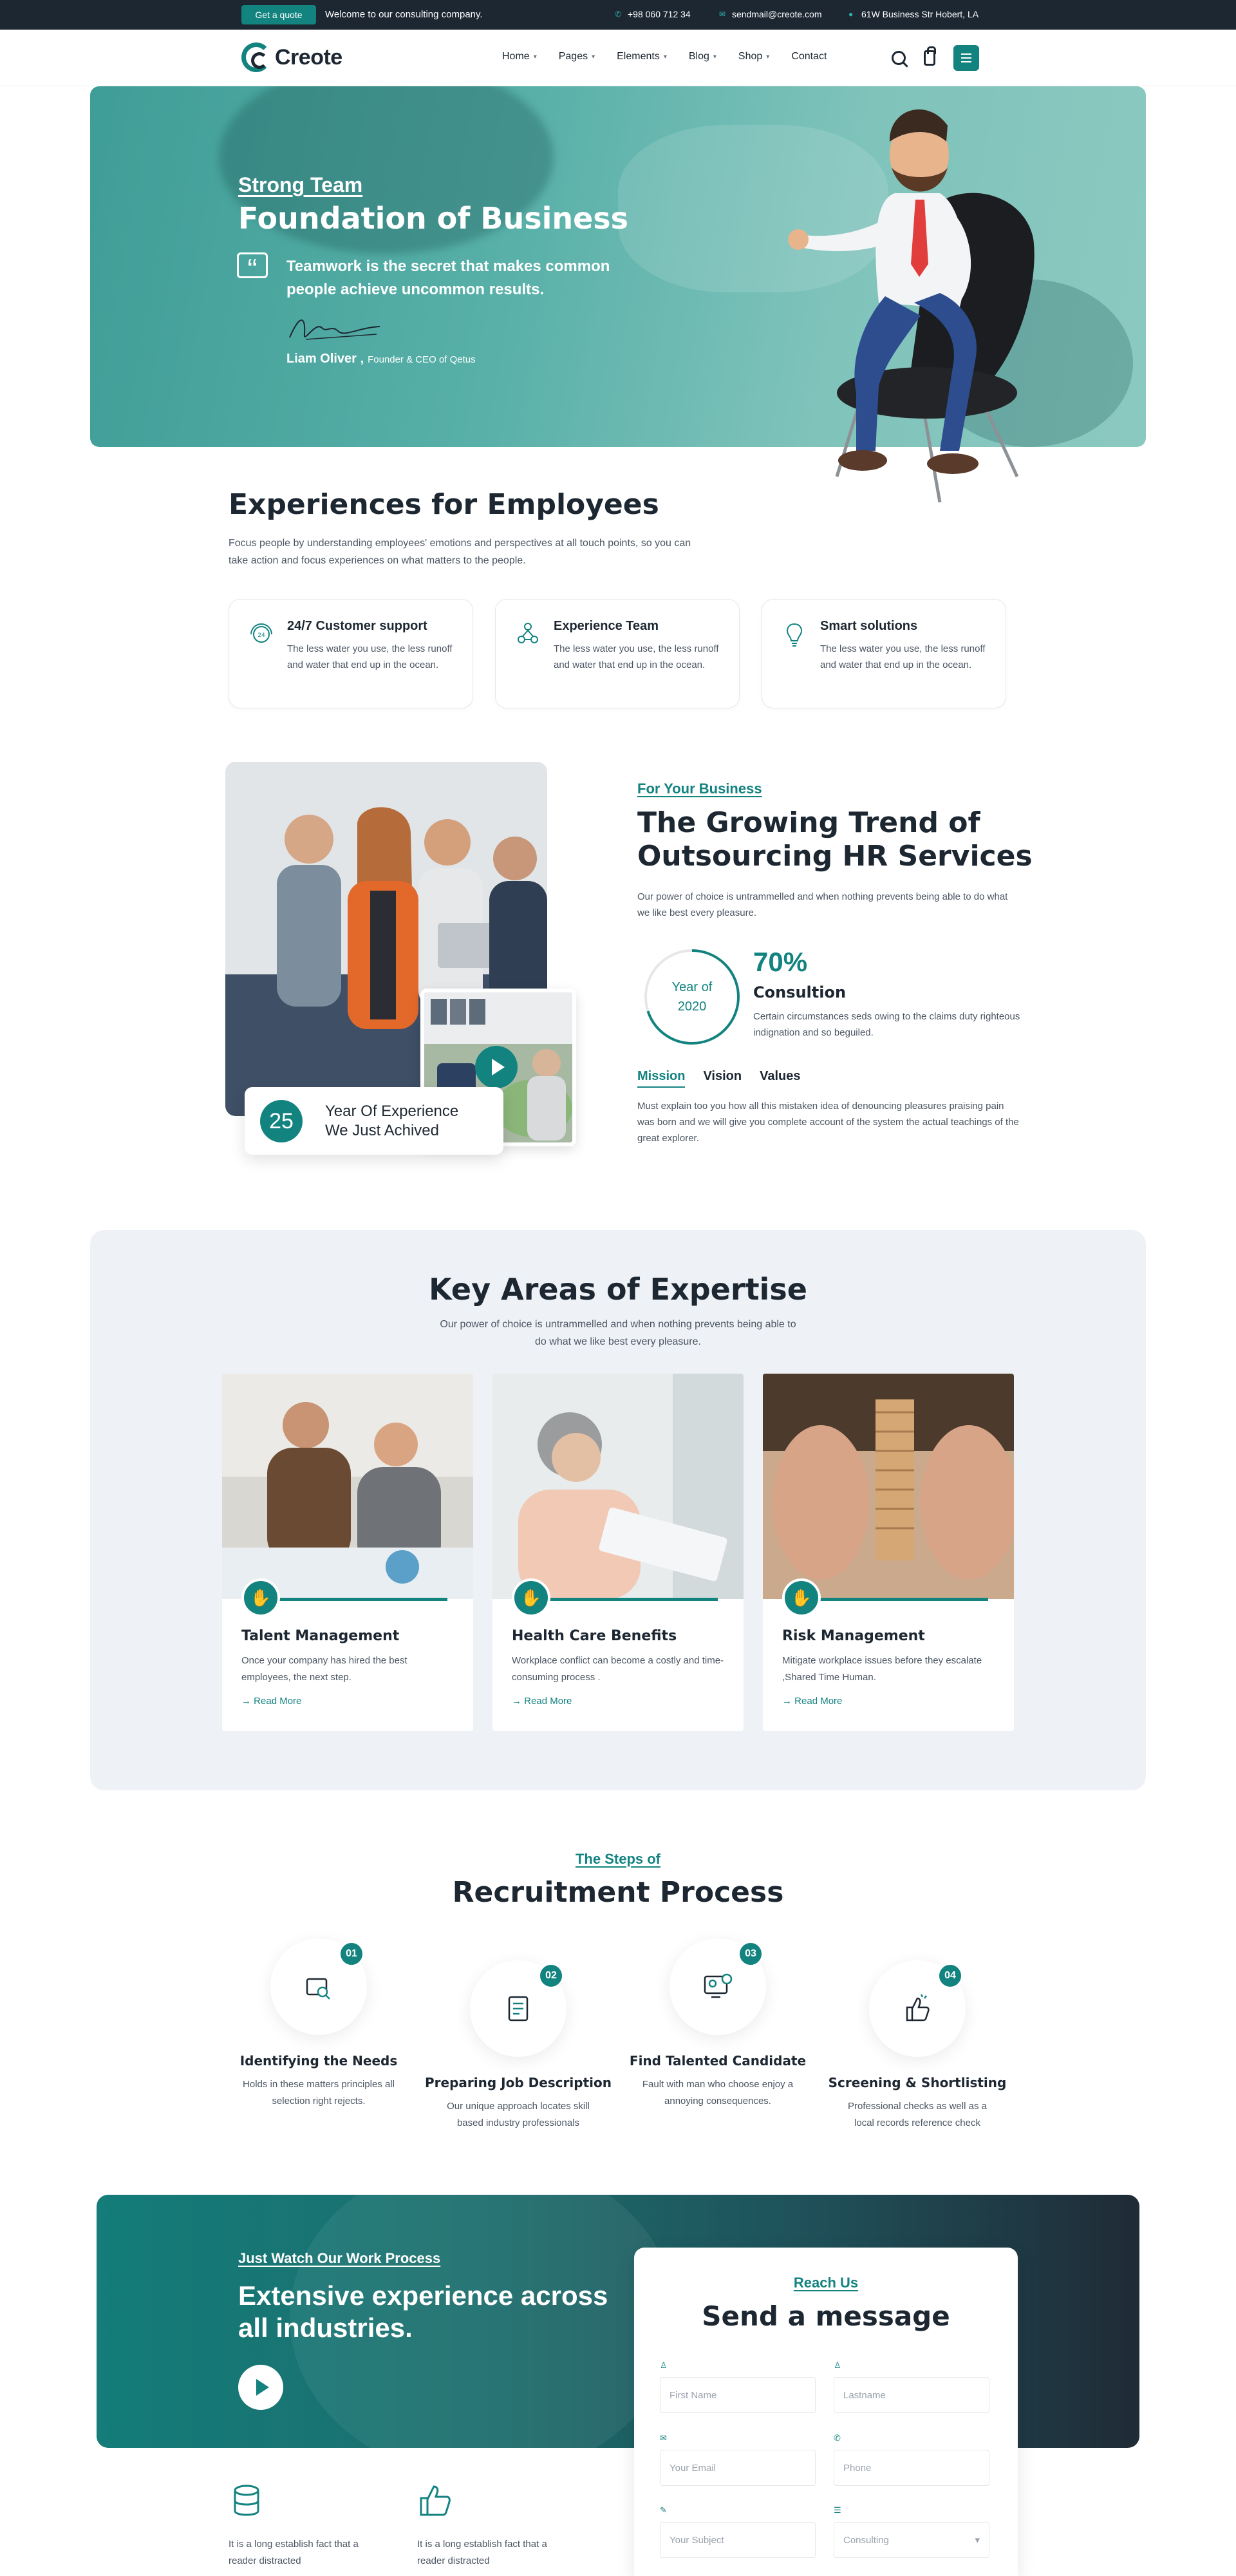 The height and width of the screenshot is (2576, 1236). Describe the element at coordinates (930, 56) in the screenshot. I see `cart-icon` at that location.